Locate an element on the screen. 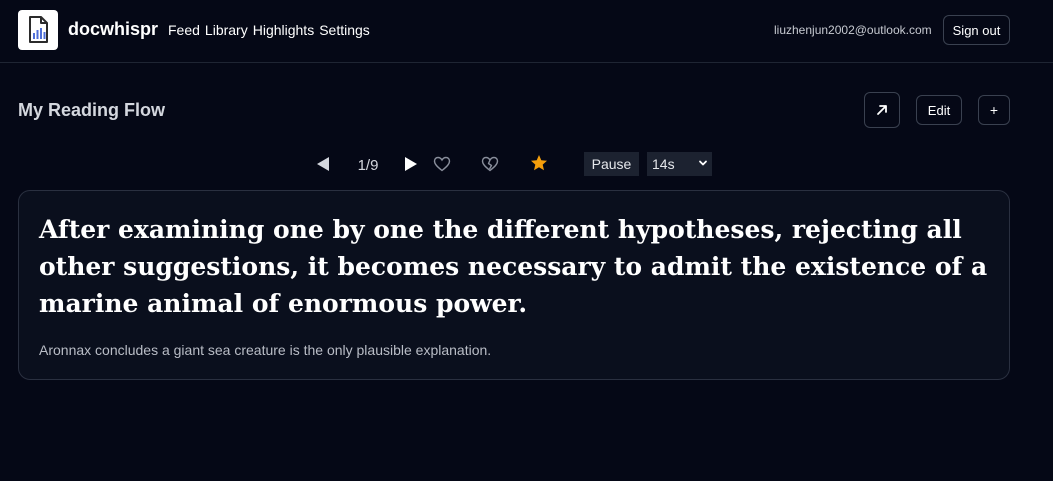 The image size is (1053, 481). user-email: liuzhenjun2002@outlook.com is located at coordinates (853, 30).